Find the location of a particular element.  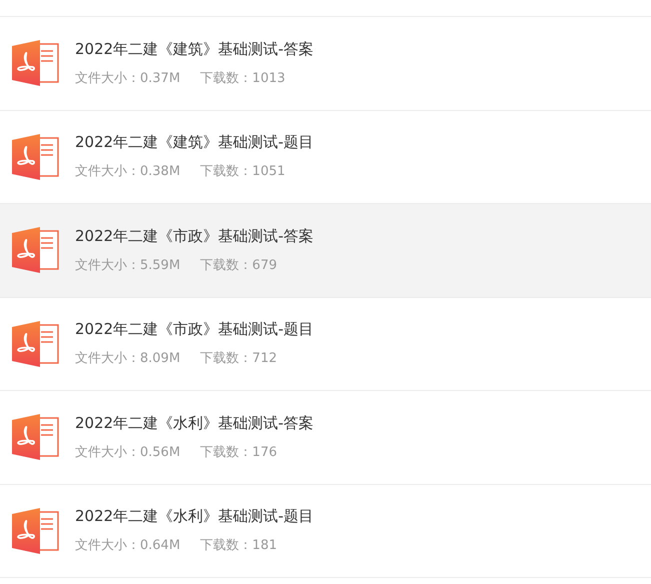

download-count: 下载数：1013 is located at coordinates (243, 78).